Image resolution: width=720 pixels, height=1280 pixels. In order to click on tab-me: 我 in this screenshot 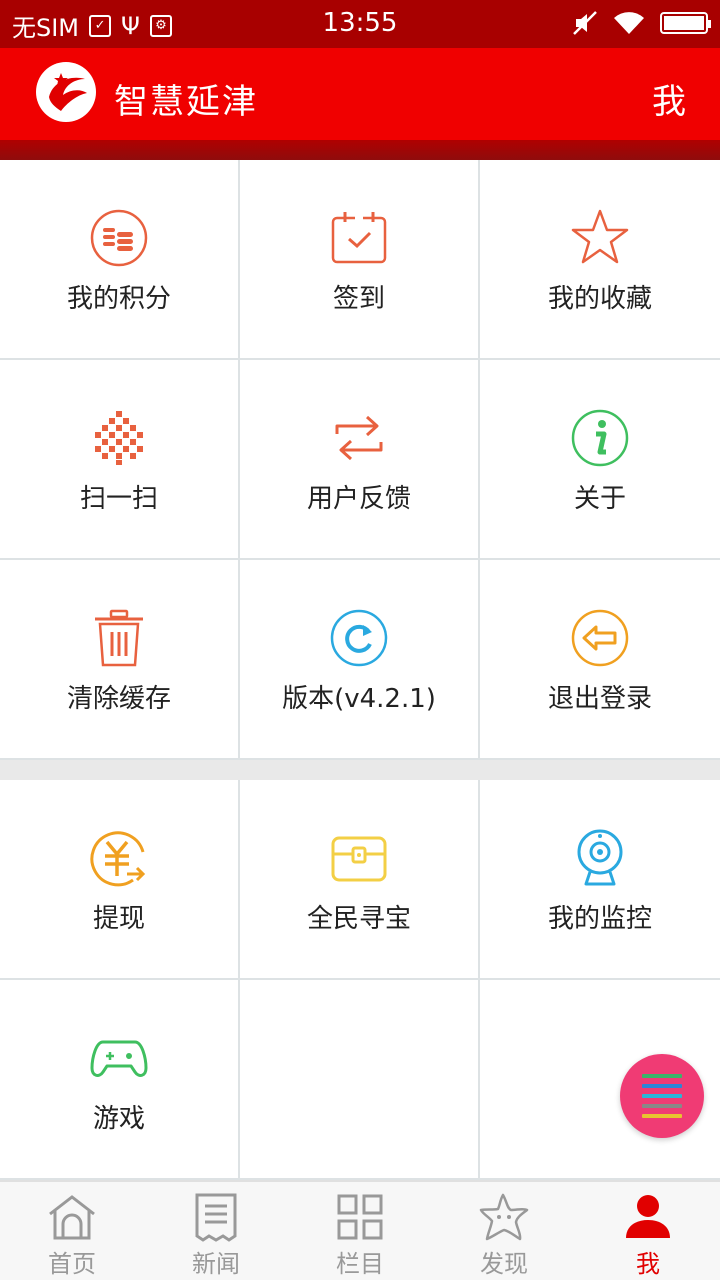, I will do `click(648, 1231)`.